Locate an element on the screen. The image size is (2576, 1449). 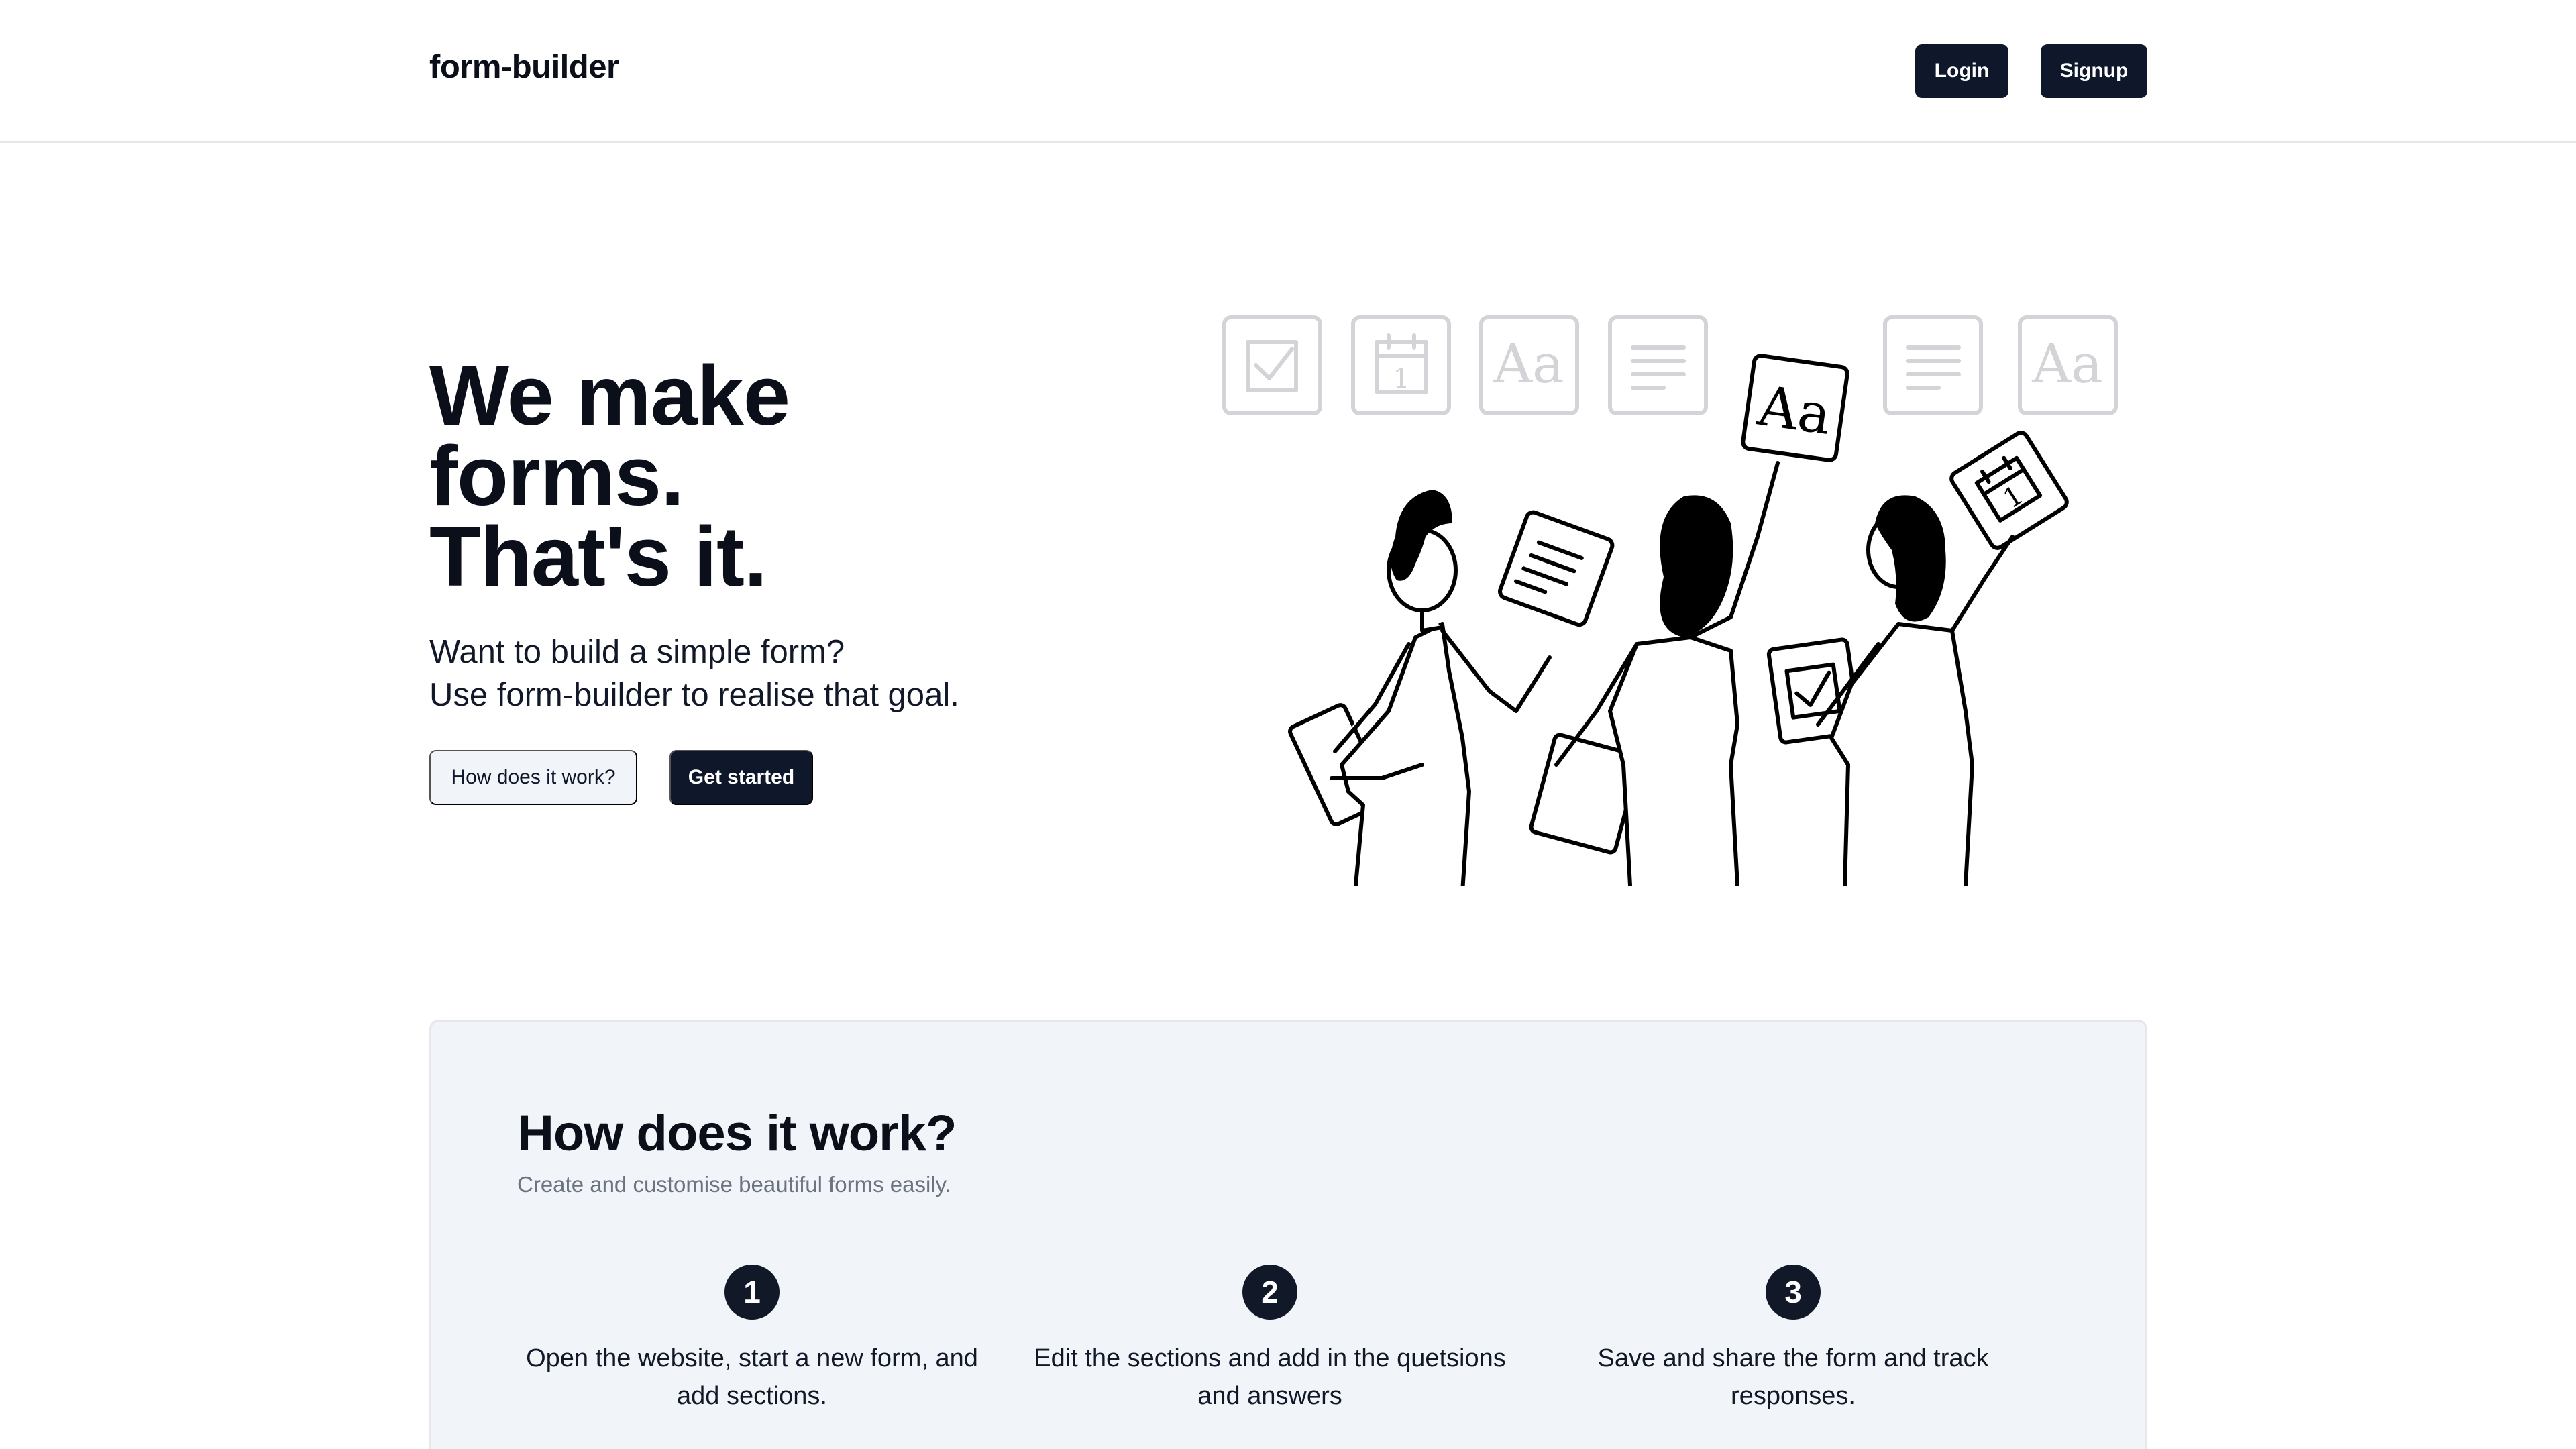
how-it-works-button: How does it work? is located at coordinates (533, 777).